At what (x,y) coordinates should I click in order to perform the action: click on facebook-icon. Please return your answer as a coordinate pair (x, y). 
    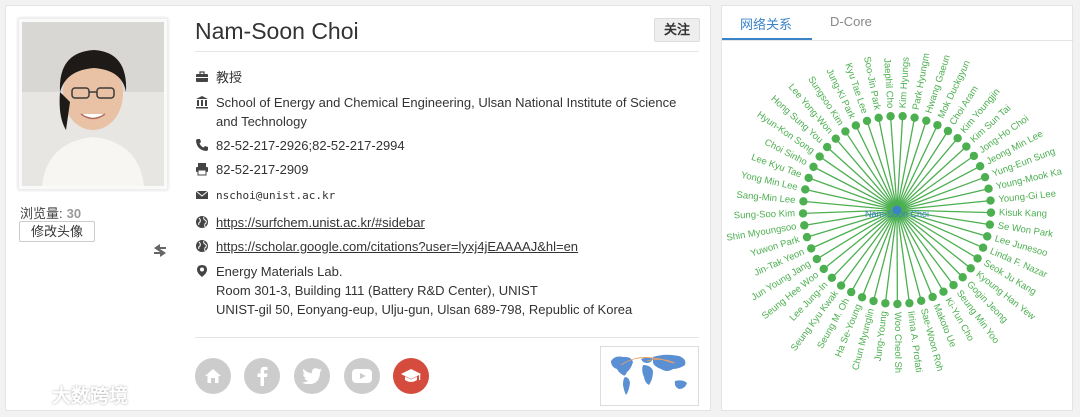
    Looking at the image, I should click on (262, 376).